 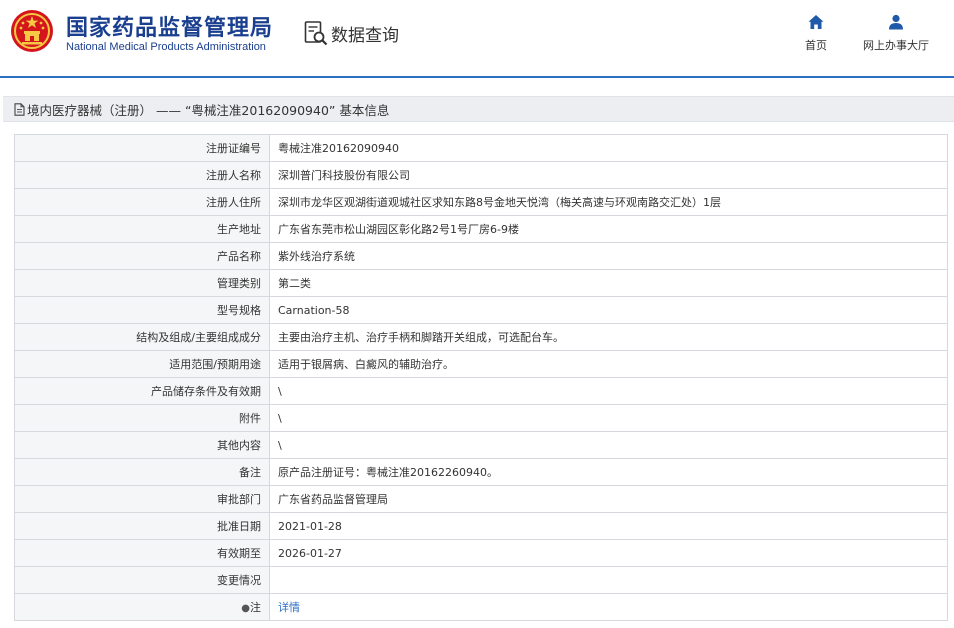 What do you see at coordinates (142, 229) in the screenshot?
I see `info-row-label: 生产地址` at bounding box center [142, 229].